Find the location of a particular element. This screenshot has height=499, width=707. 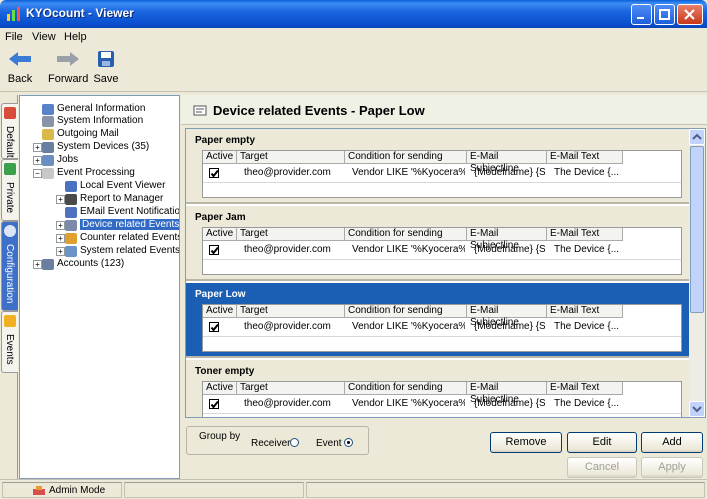

menu-bar: File View Help is located at coordinates (353, 37).